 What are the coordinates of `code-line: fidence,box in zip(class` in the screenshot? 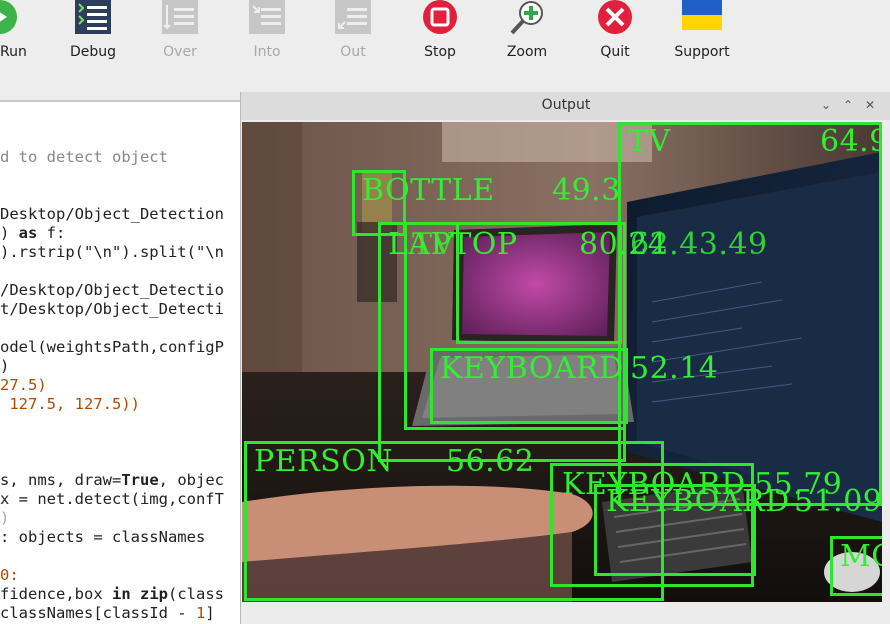 It's located at (112, 594).